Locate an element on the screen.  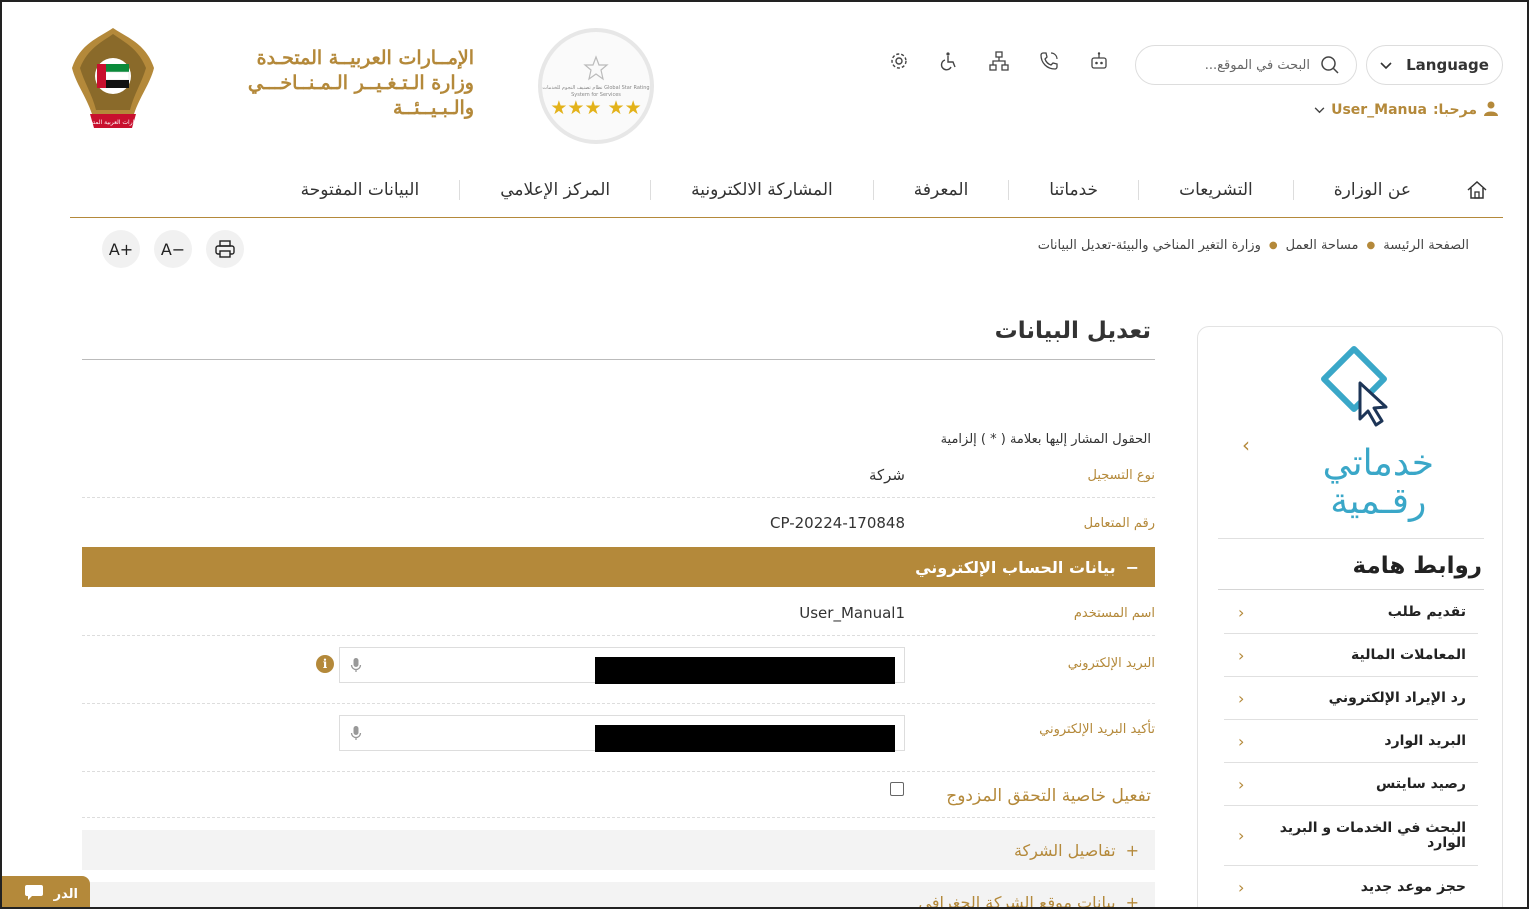
divider is located at coordinates (618, 359).